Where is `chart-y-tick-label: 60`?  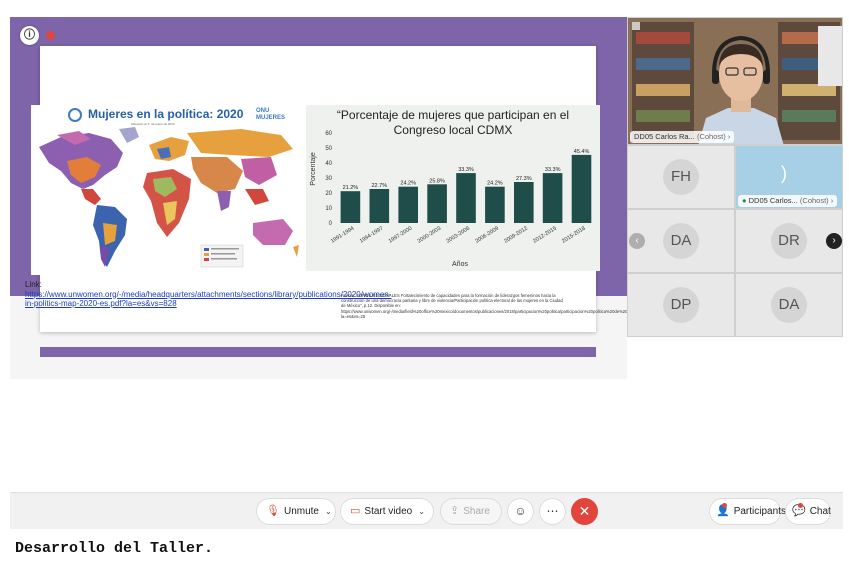
chart-y-tick-label: 60 is located at coordinates (328, 134).